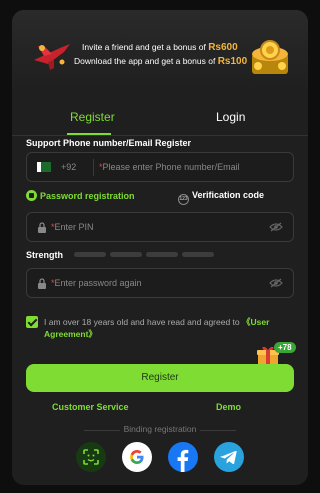 This screenshot has height=493, width=320. I want to click on telegram-login-button, so click(229, 457).